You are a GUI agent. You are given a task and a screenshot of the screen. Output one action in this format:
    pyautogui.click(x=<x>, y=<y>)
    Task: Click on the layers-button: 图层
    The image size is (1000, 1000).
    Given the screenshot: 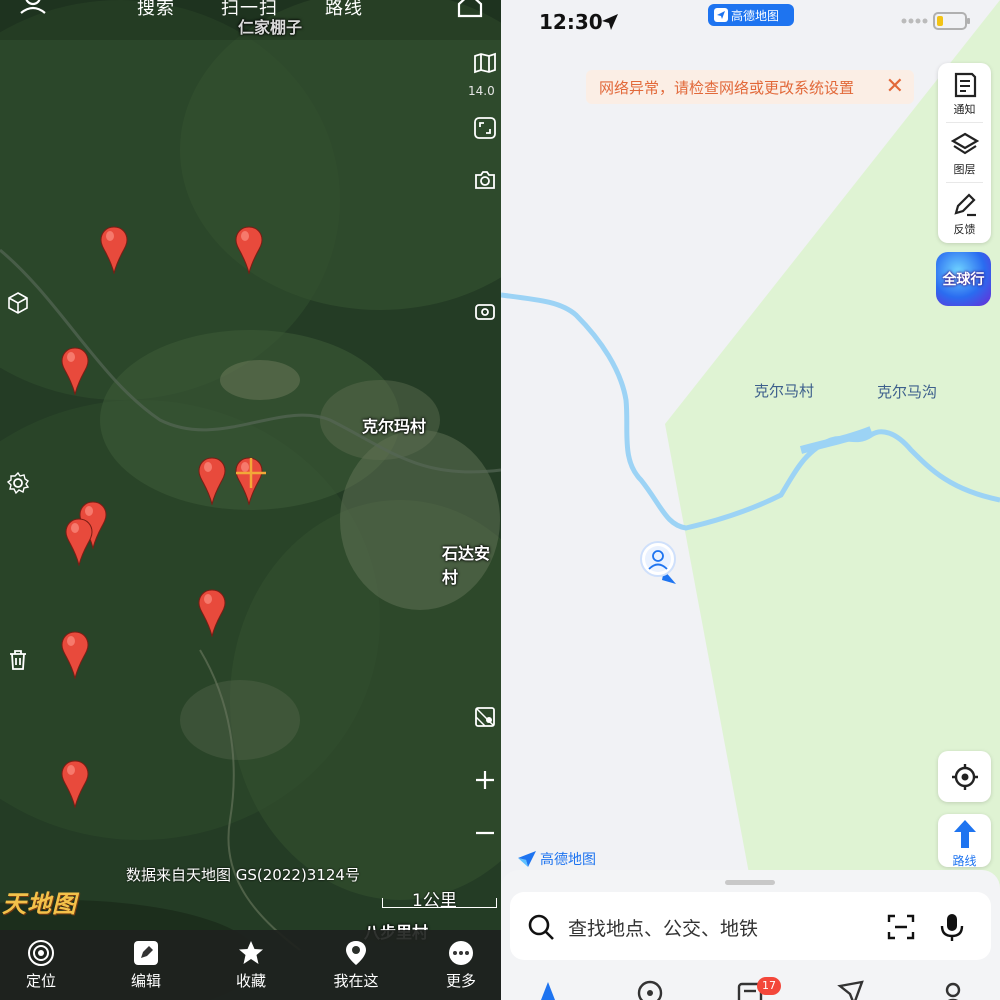 What is the action you would take?
    pyautogui.click(x=964, y=152)
    